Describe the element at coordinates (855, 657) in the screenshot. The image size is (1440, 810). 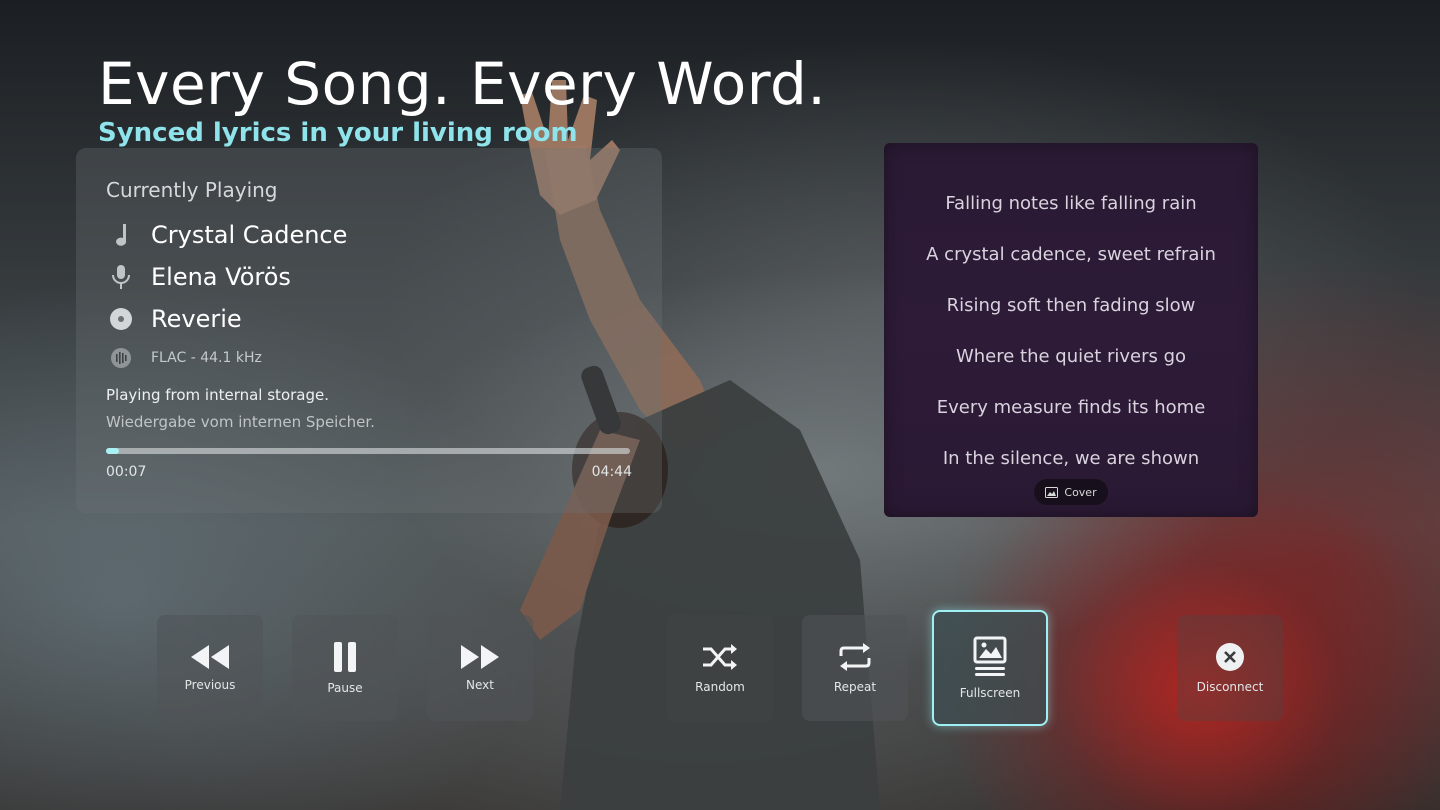
I see `repeat-icon` at that location.